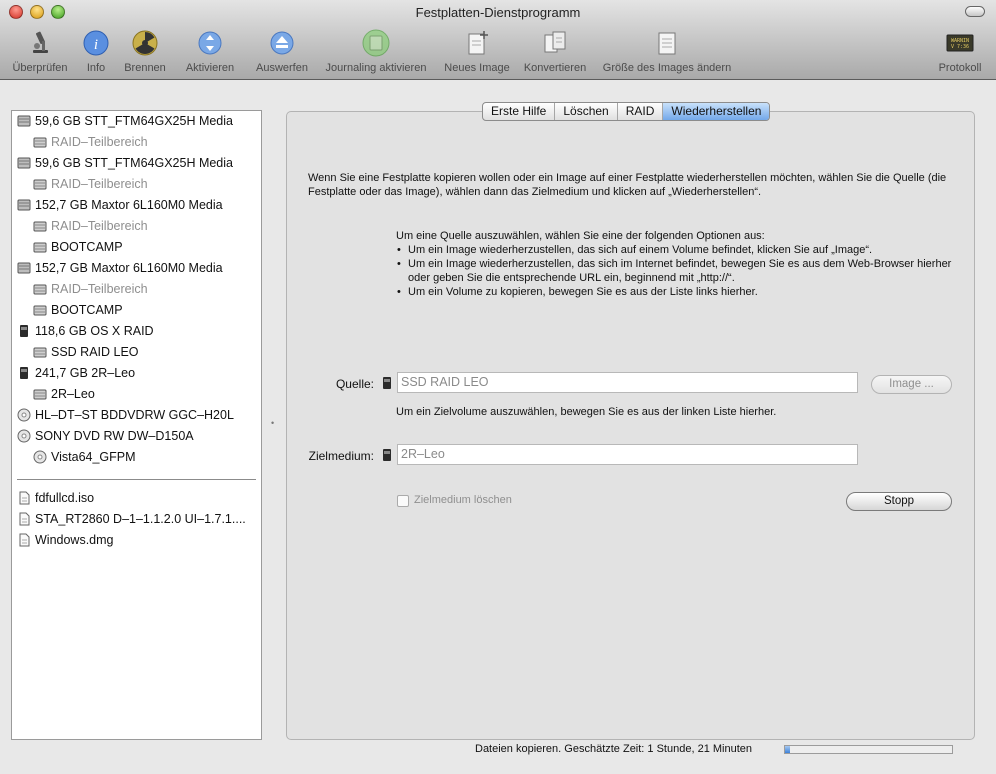  Describe the element at coordinates (354, 384) in the screenshot. I see `source-label: Quelle:` at that location.